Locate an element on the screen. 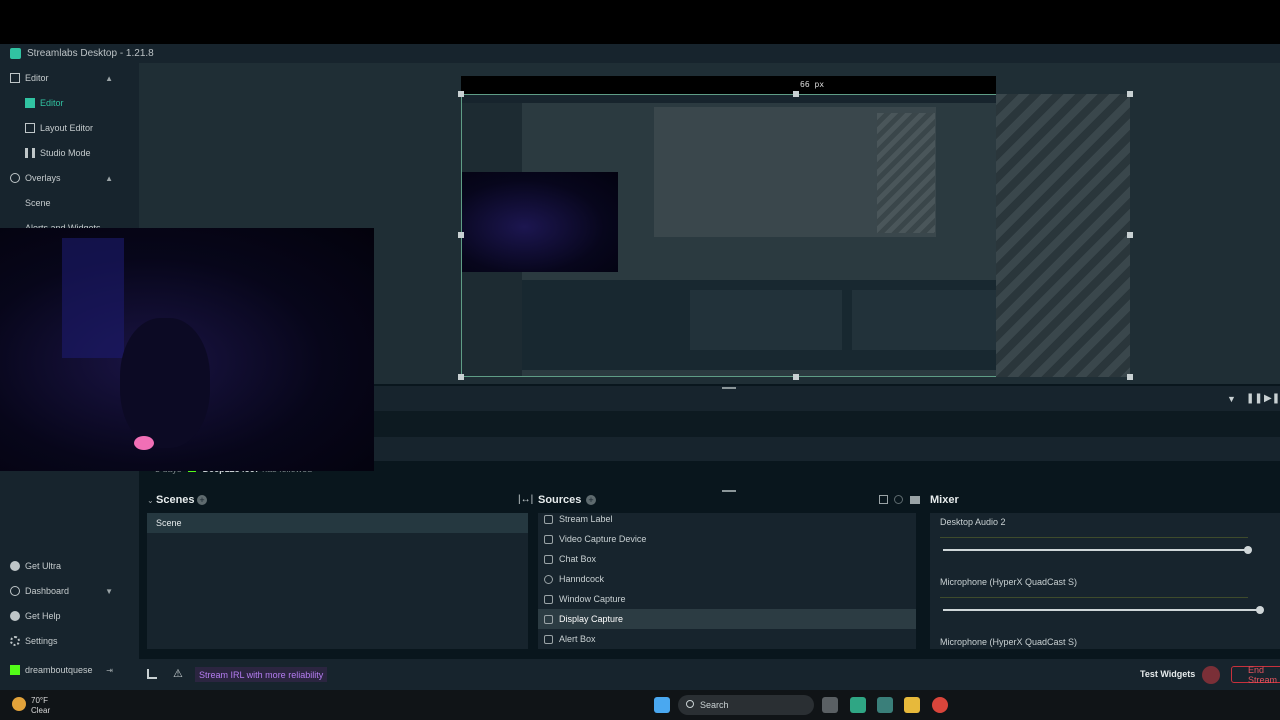 This screenshot has height=720, width=1280. sidebar-item-account: dreamboutquese ⇥ is located at coordinates (69, 670).